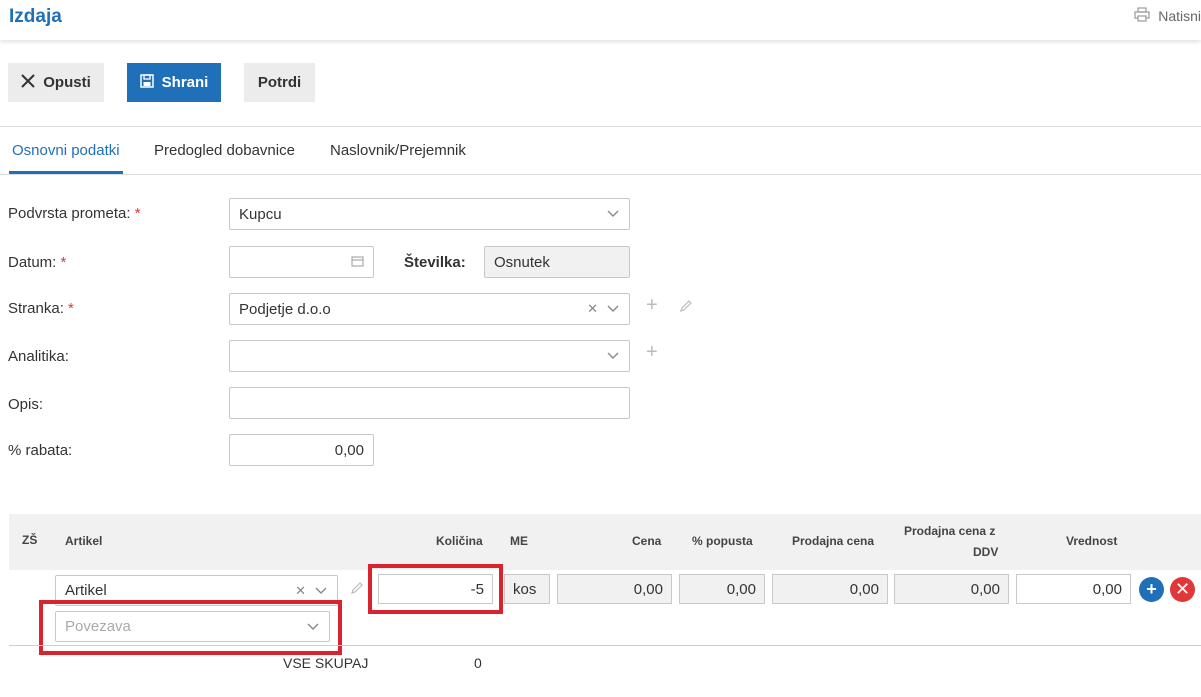  I want to click on number-field: Osnutek, so click(557, 262).